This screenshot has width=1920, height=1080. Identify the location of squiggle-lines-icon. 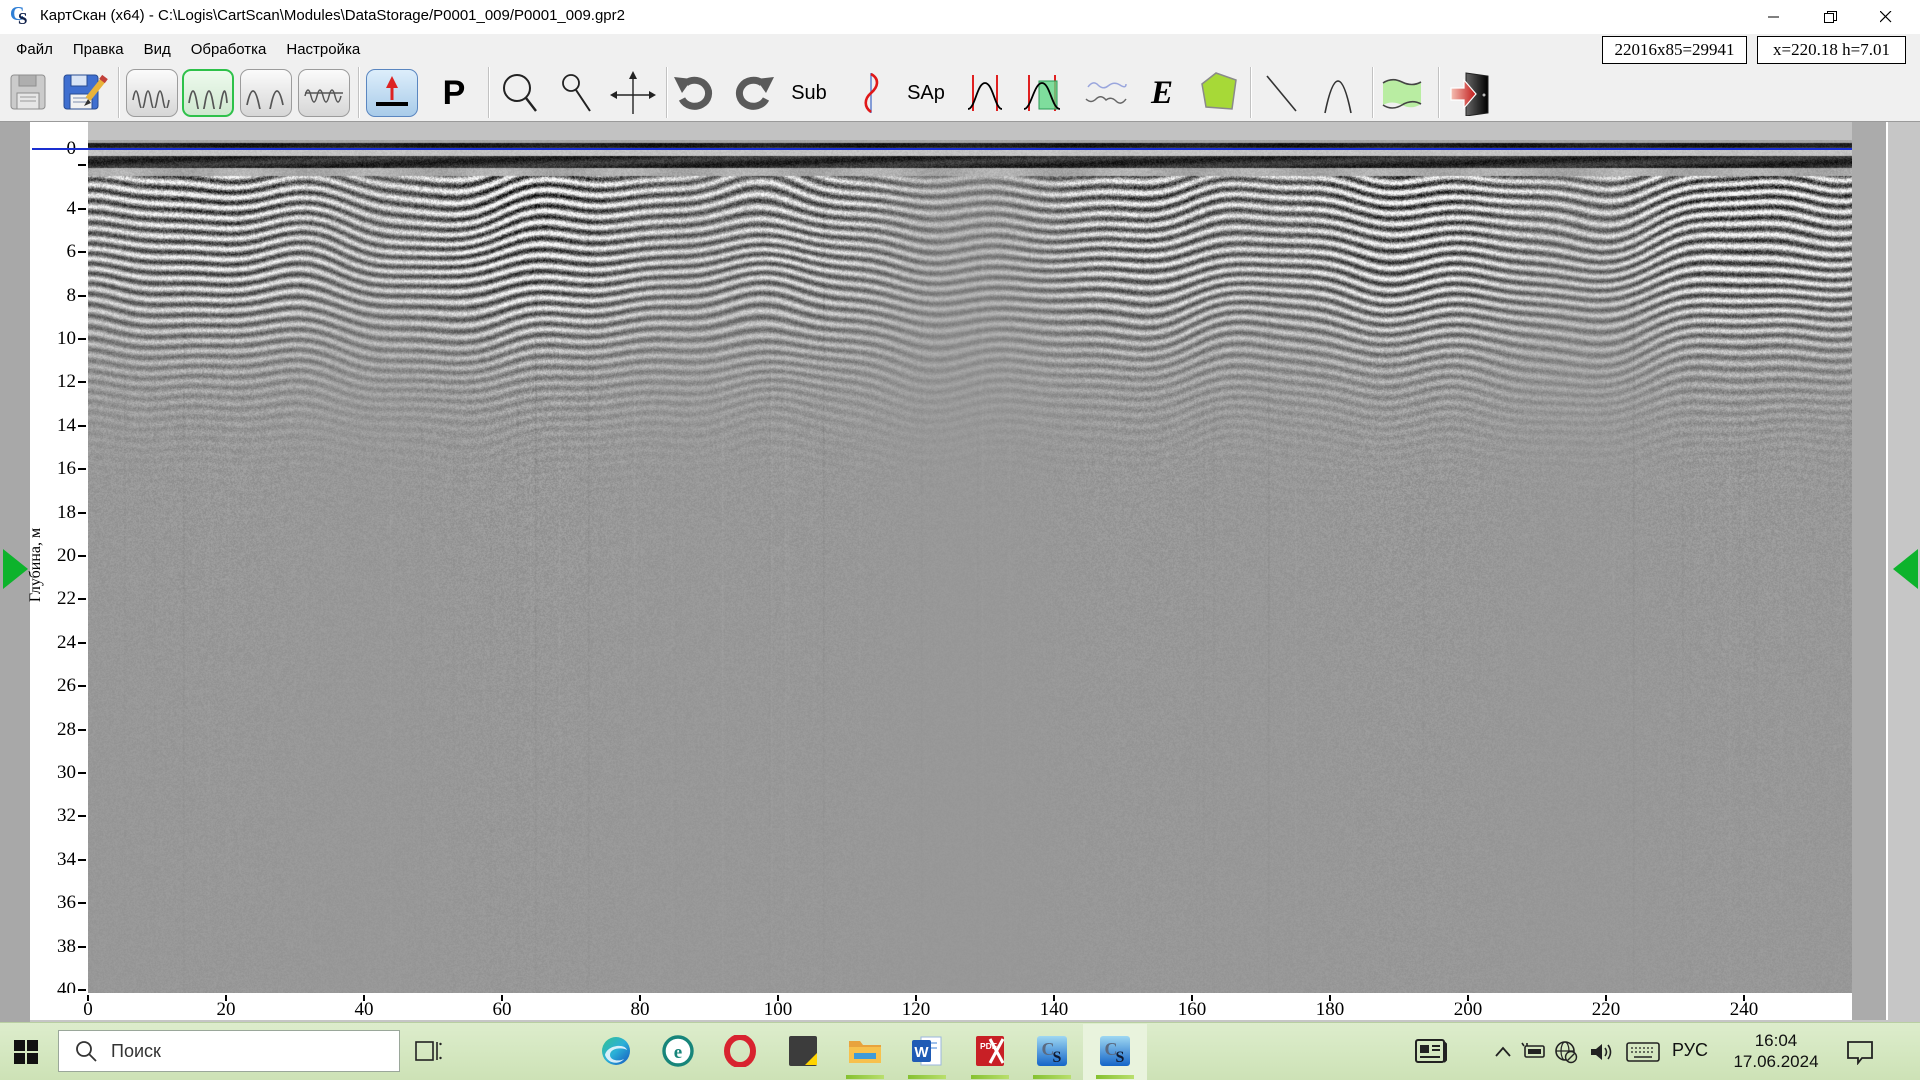
(1106, 93).